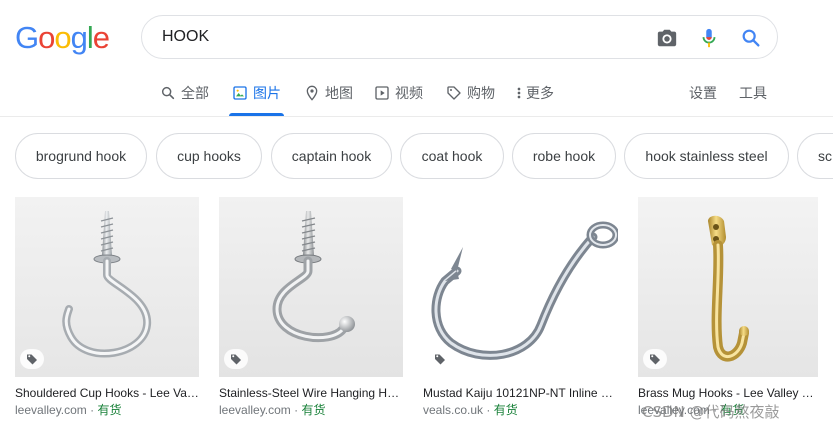 The width and height of the screenshot is (833, 432). Describe the element at coordinates (209, 156) in the screenshot. I see `chip-cup-hooks: cup hooks` at that location.